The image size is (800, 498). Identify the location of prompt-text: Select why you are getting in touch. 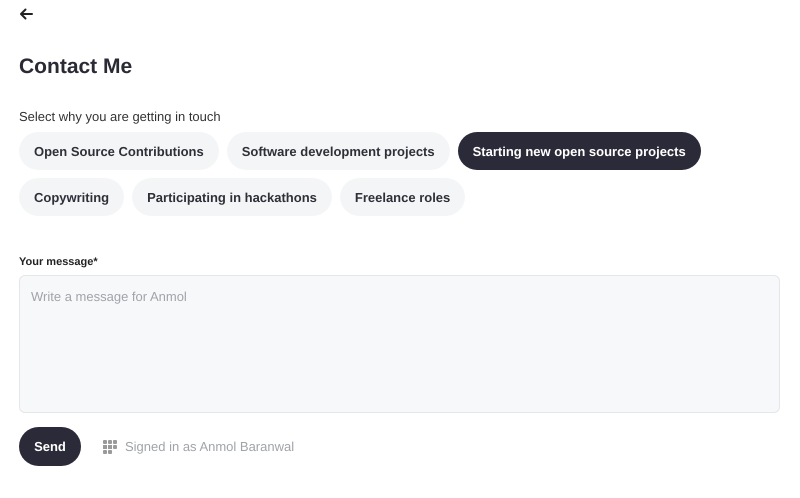
(120, 116).